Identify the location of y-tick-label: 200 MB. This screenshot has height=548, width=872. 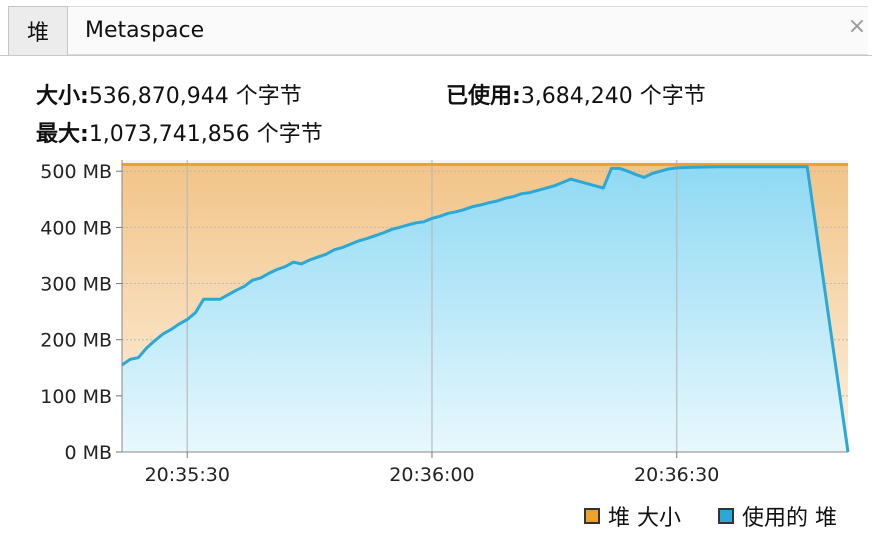
(76, 341).